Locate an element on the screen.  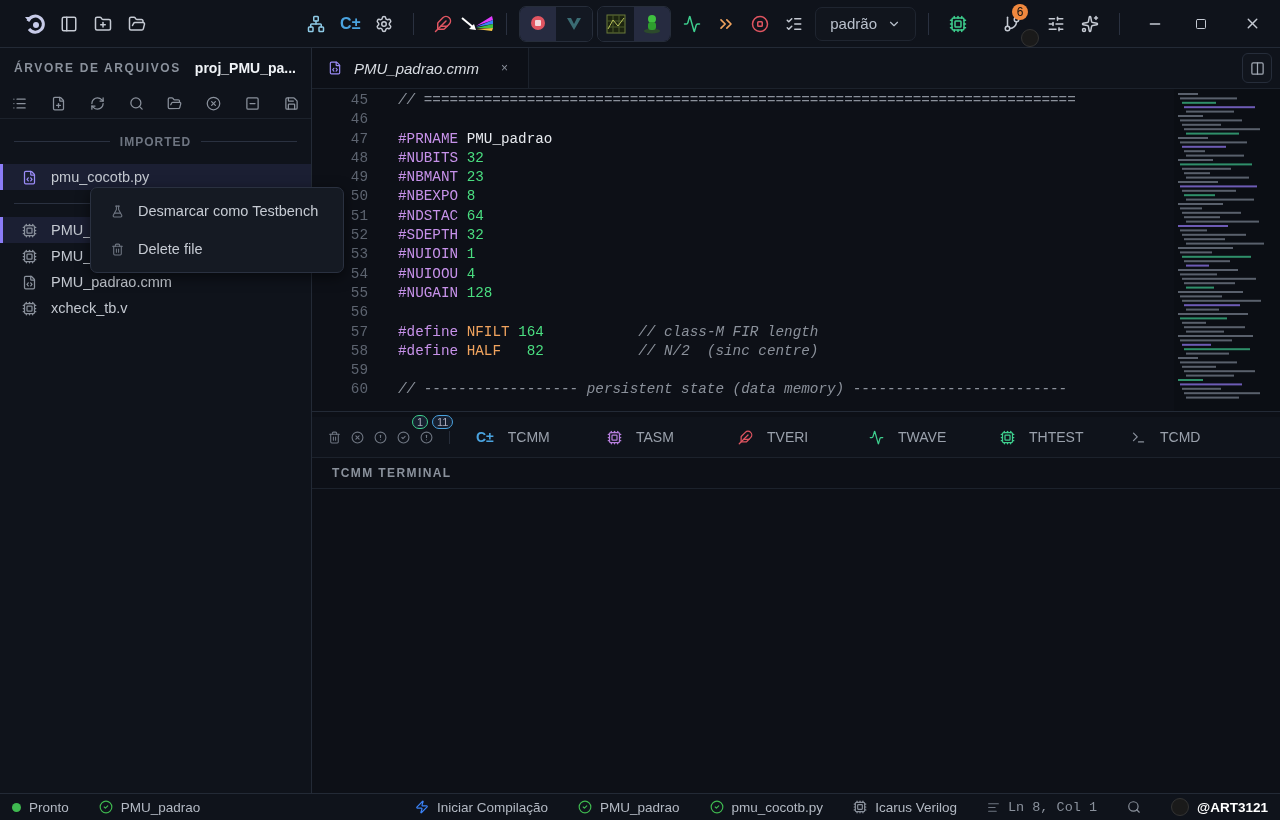
line-number: 57 is located at coordinates (359, 332).